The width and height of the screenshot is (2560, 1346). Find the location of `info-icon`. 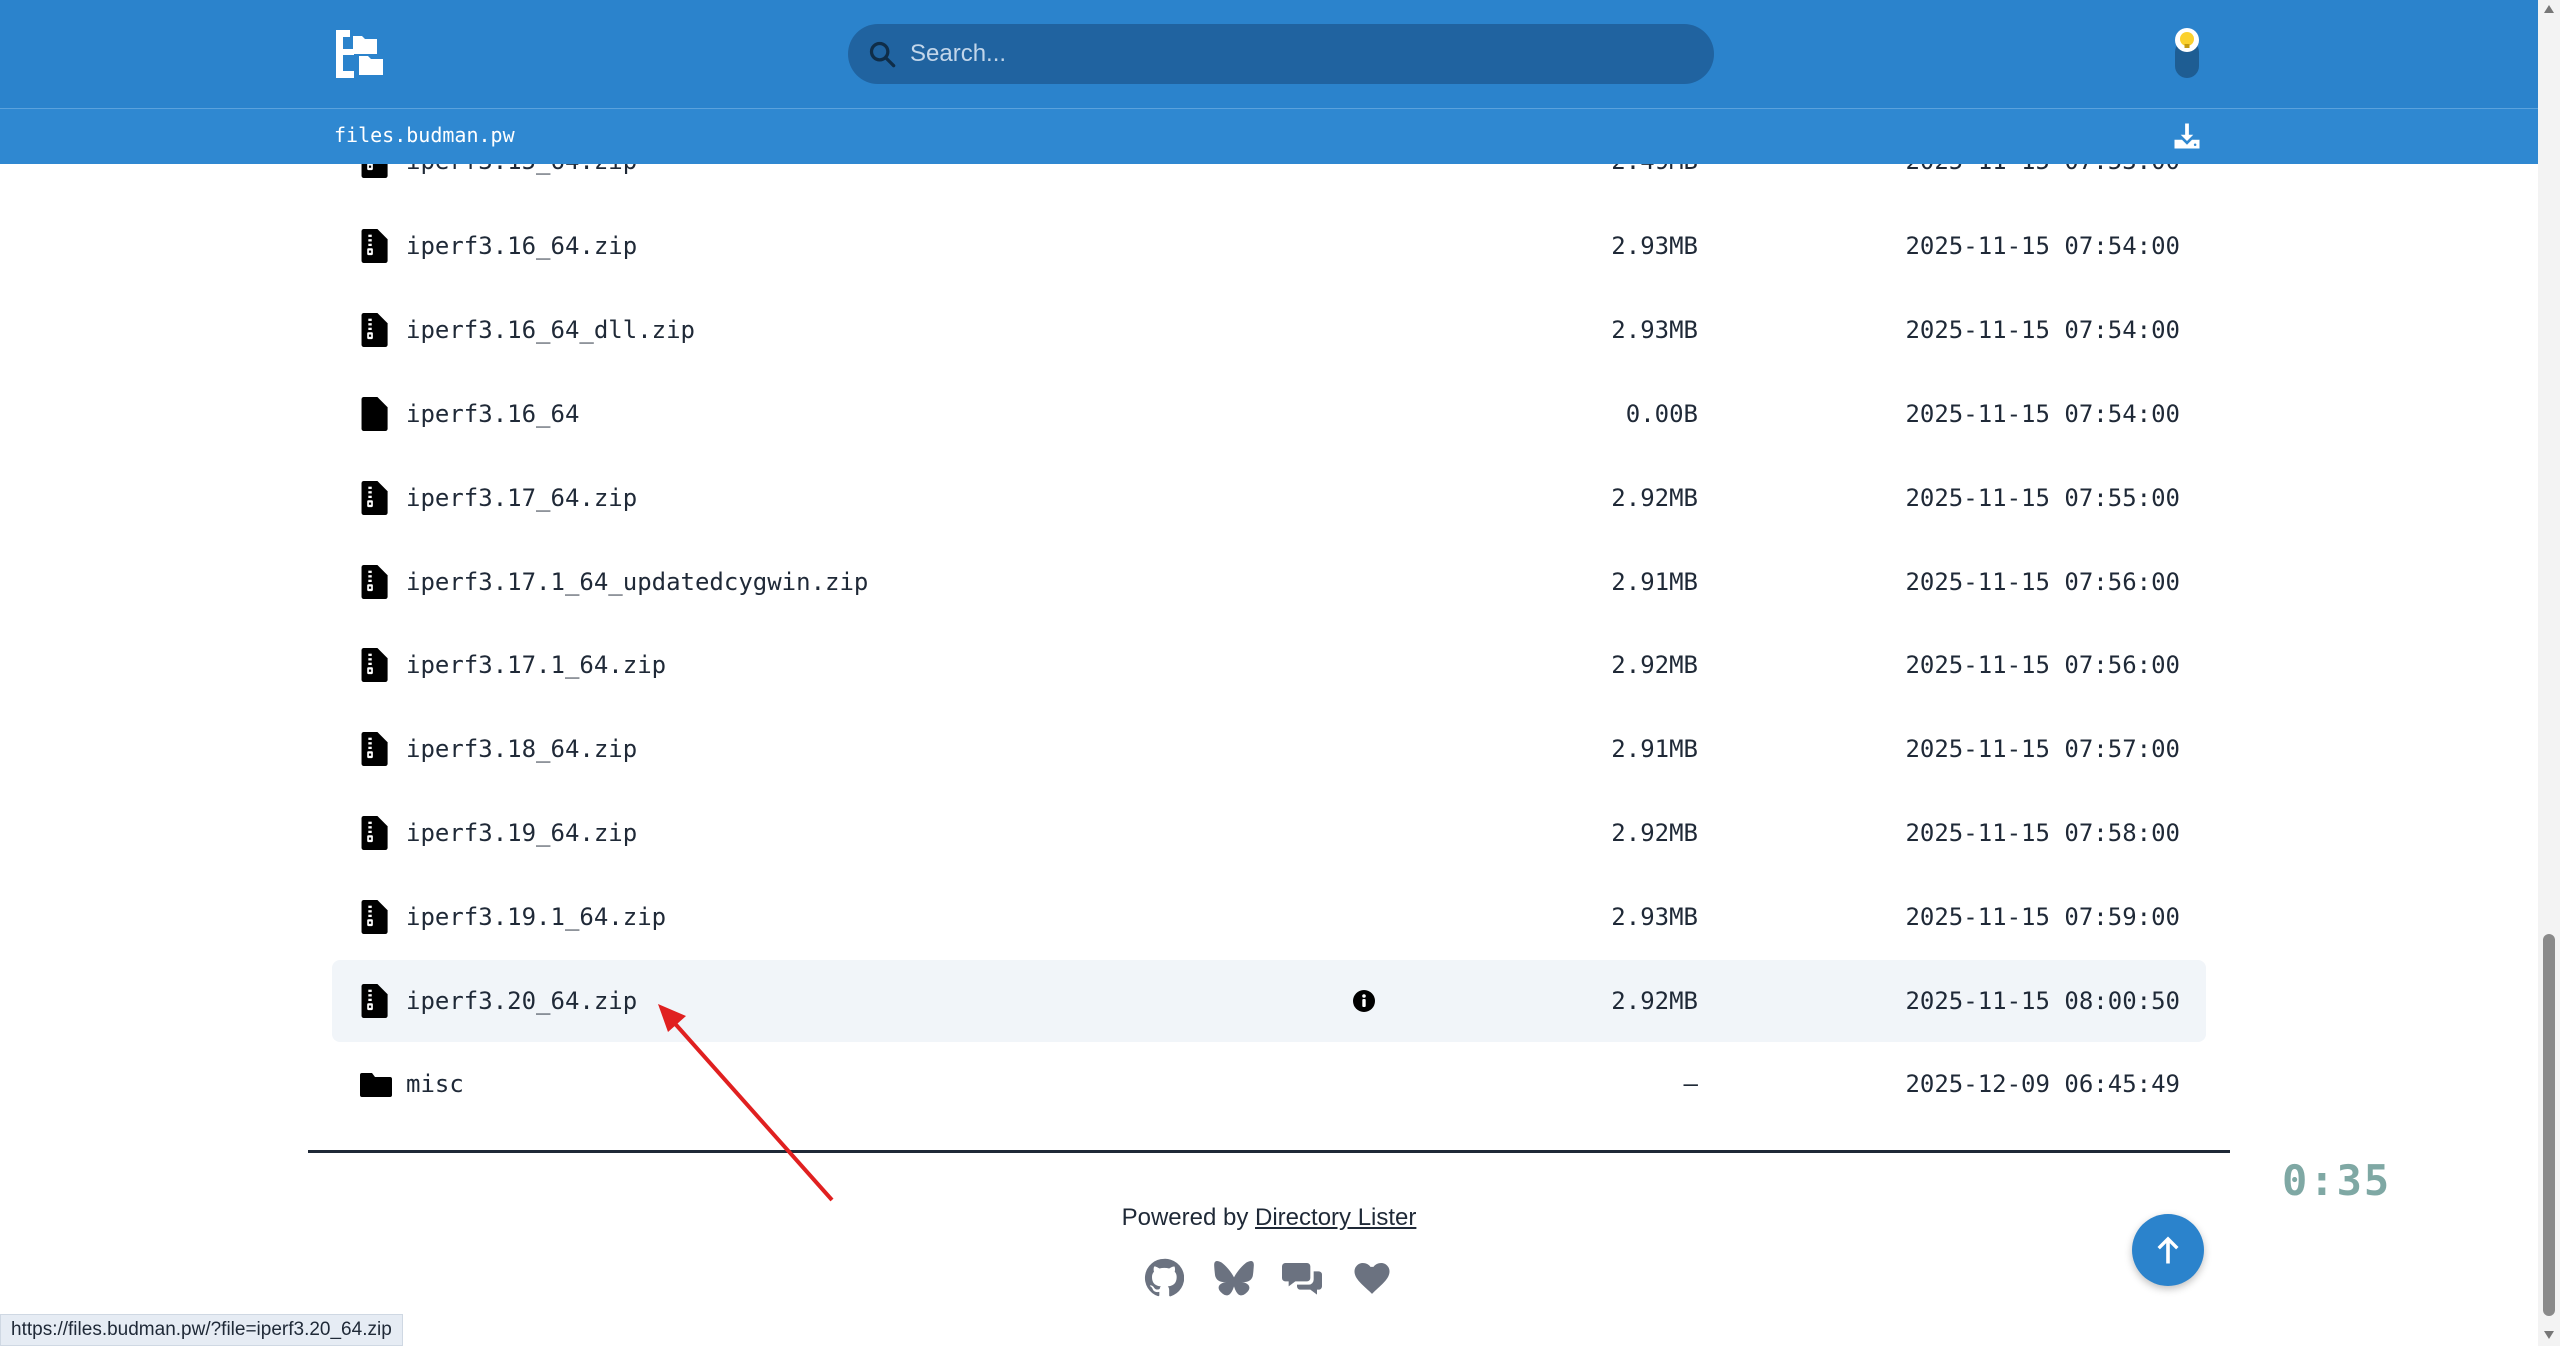

info-icon is located at coordinates (1364, 1001).